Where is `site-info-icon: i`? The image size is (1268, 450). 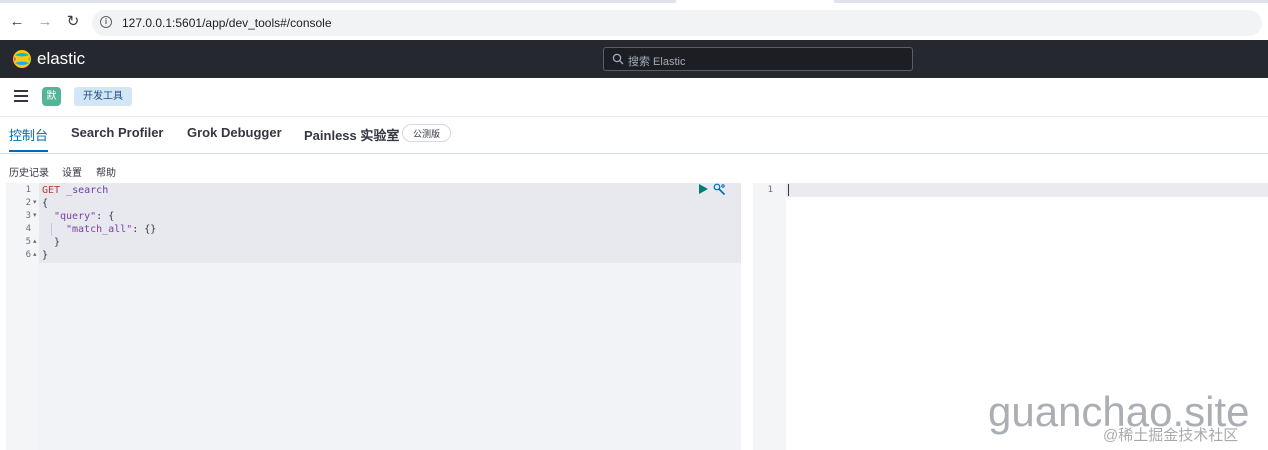 site-info-icon: i is located at coordinates (106, 22).